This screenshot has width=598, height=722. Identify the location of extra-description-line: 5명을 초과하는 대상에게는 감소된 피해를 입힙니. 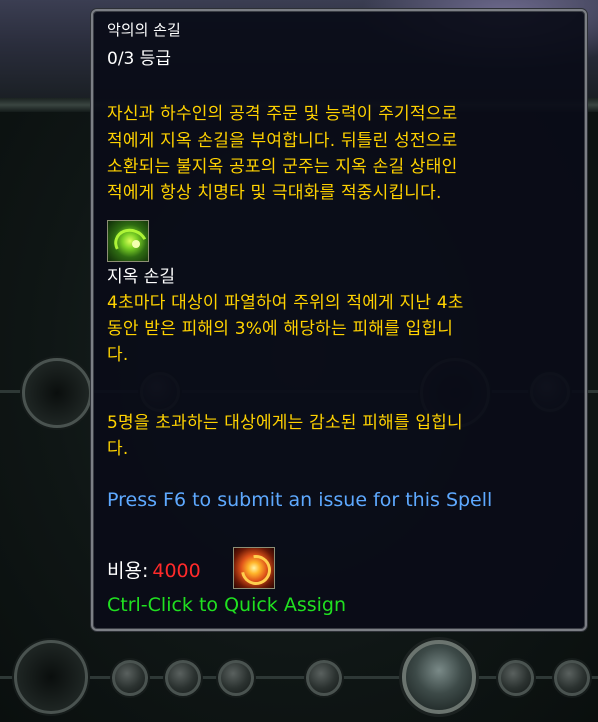
(285, 423).